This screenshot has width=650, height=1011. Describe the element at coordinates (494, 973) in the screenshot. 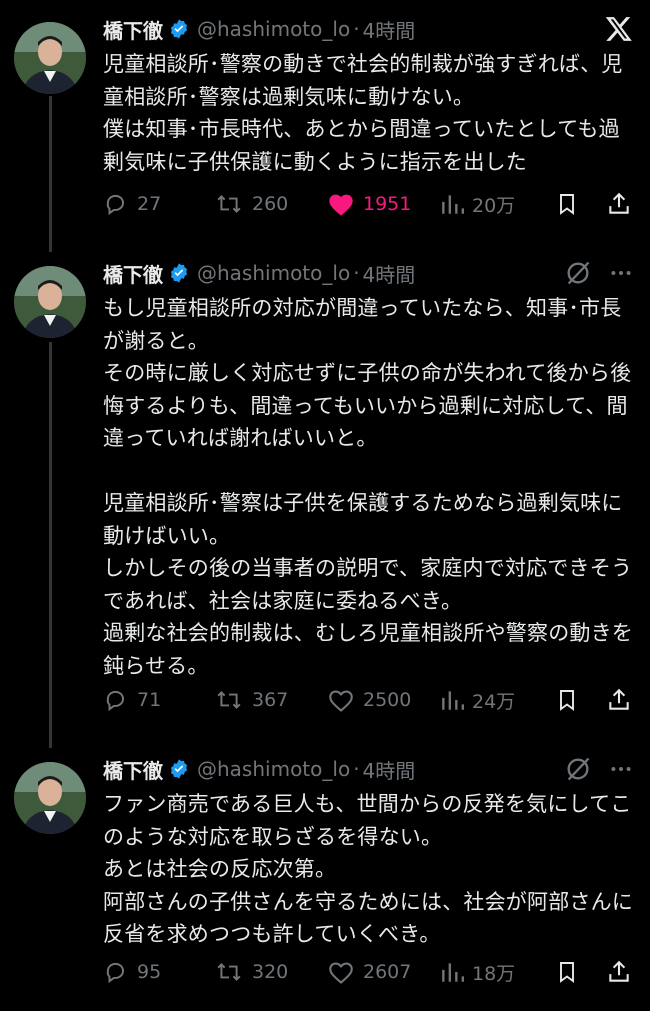

I see `view-count: 18万` at that location.